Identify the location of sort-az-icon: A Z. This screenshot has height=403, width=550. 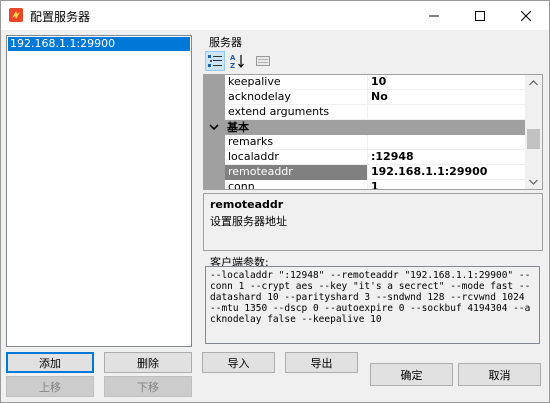
(237, 61).